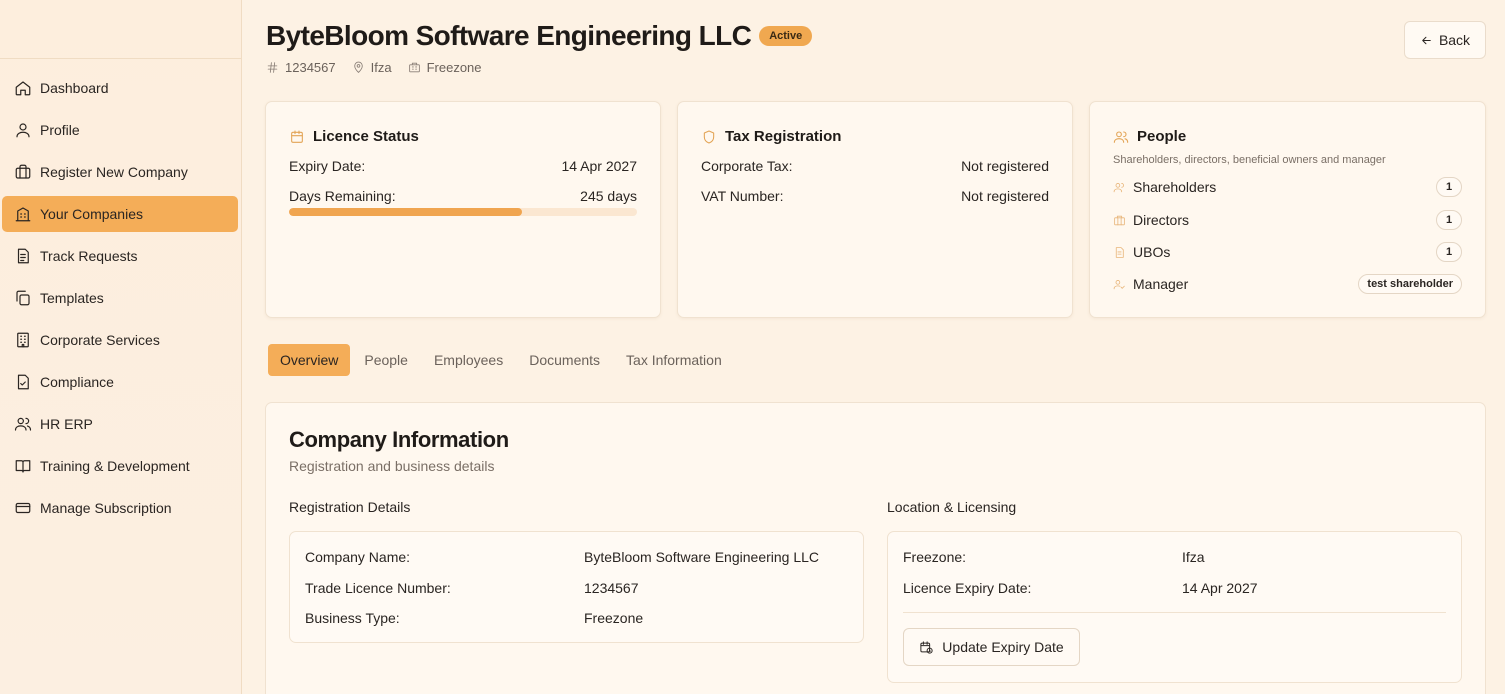  What do you see at coordinates (121, 58) in the screenshot?
I see `sidebar-divider` at bounding box center [121, 58].